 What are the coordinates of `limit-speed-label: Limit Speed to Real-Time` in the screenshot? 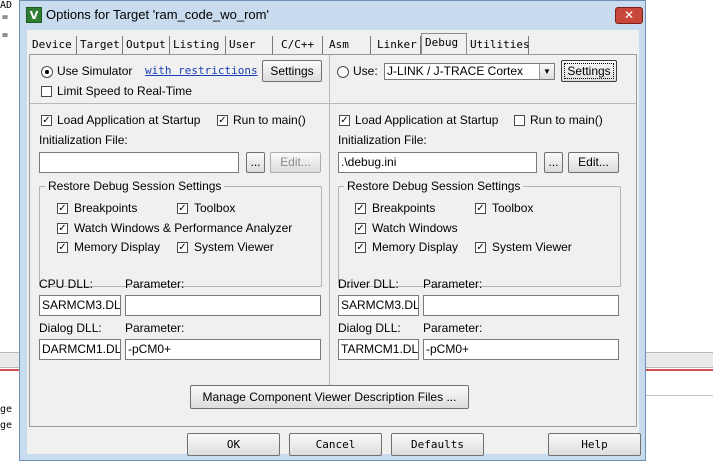 It's located at (124, 91).